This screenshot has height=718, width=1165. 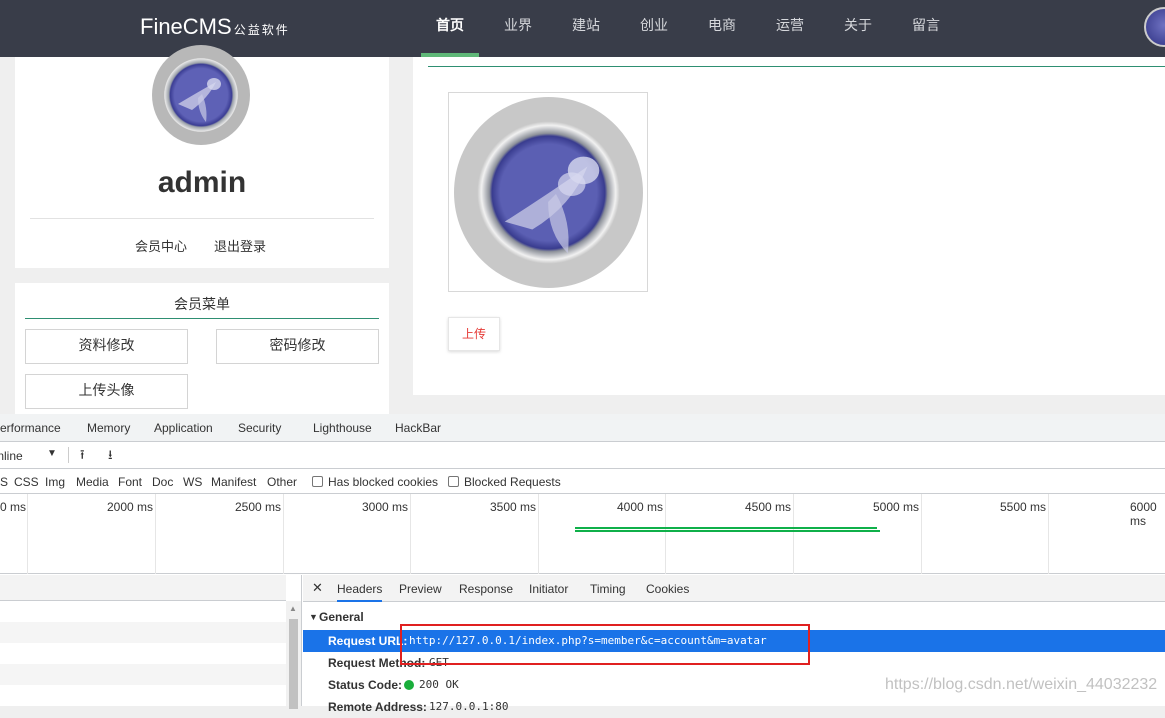 I want to click on user-avatar, so click(x=1154, y=27).